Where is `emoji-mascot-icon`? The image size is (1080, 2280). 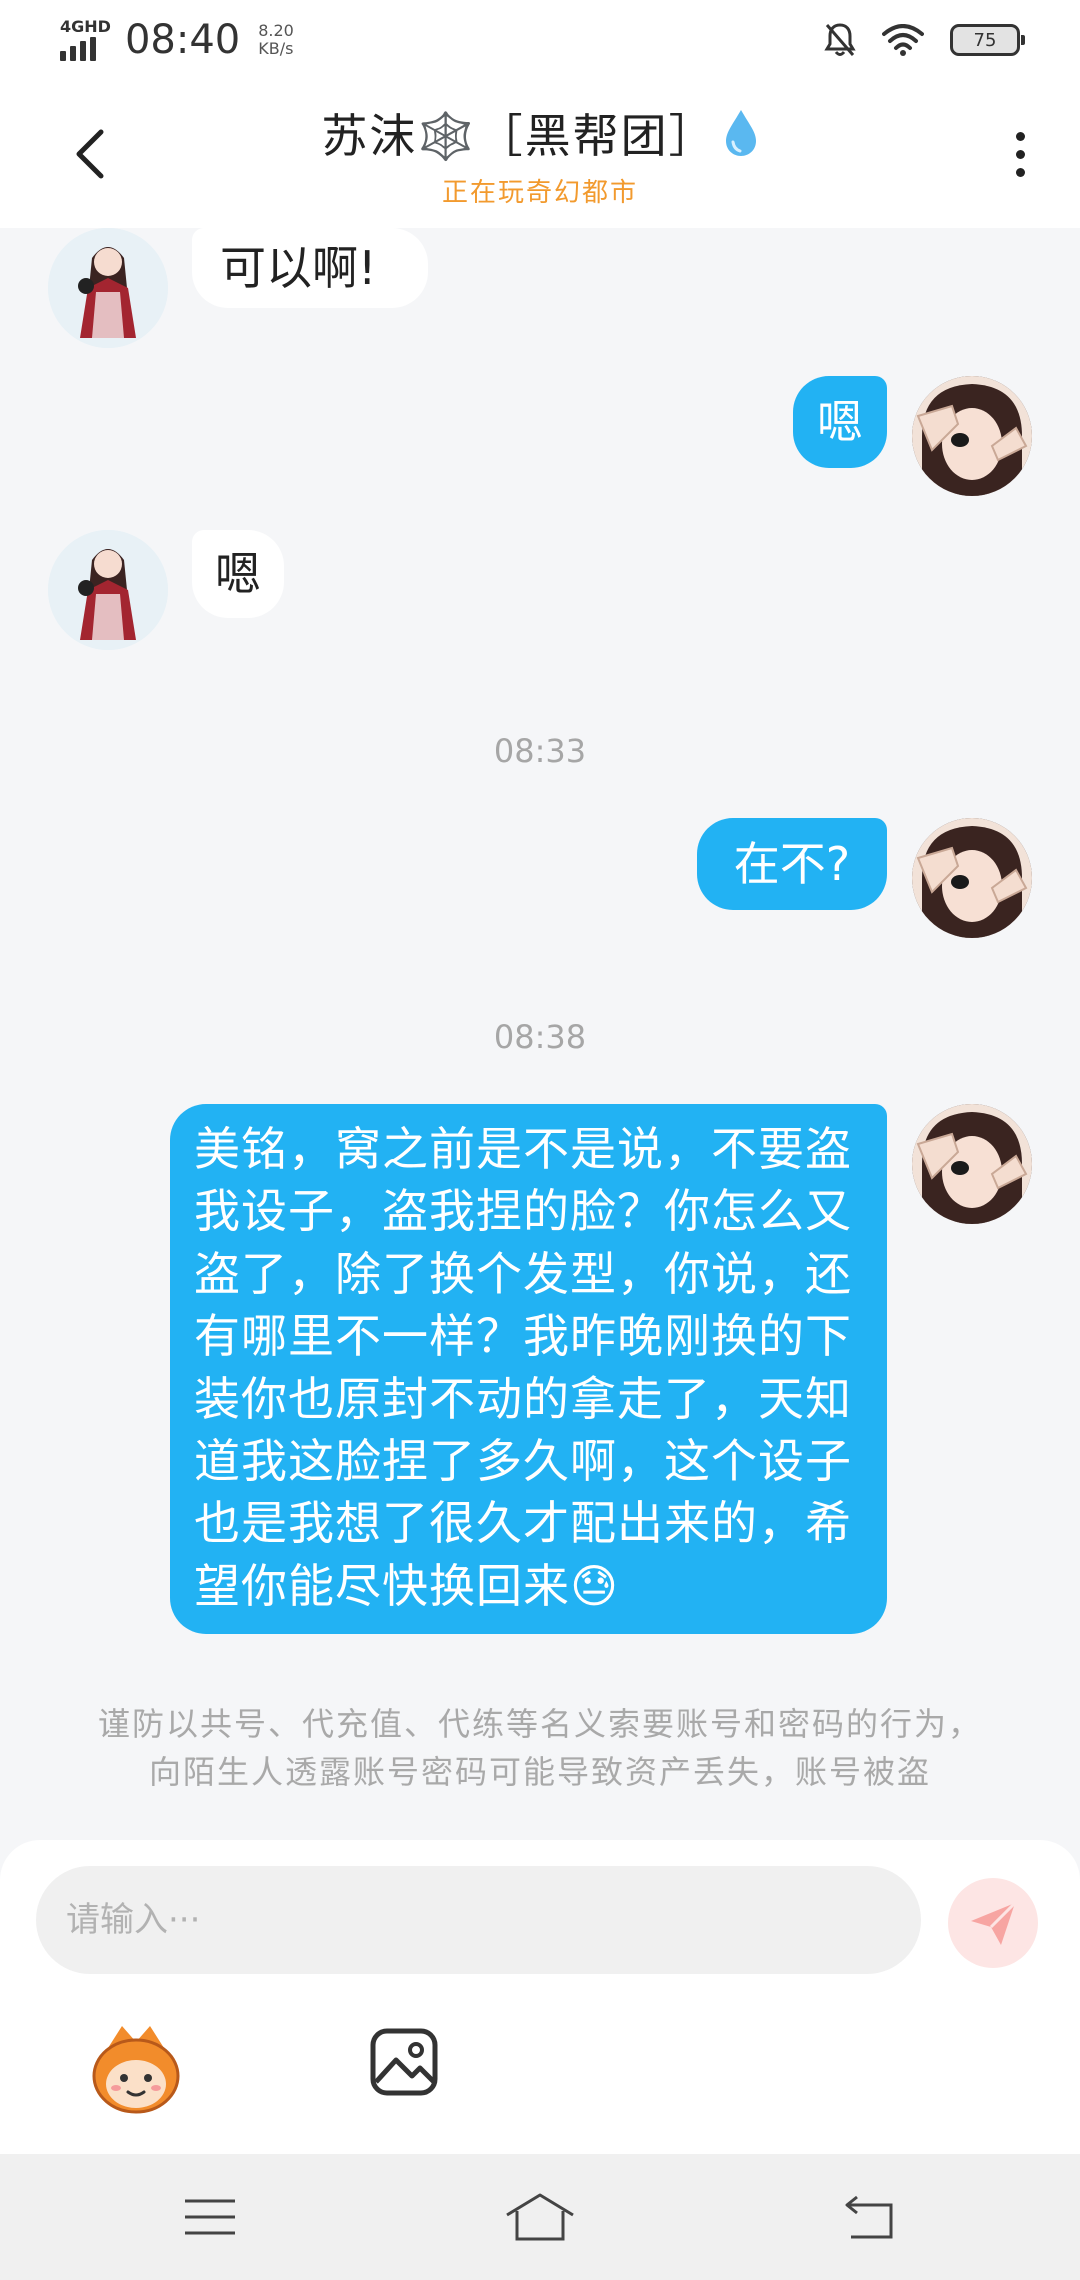
emoji-mascot-icon is located at coordinates (136, 2070).